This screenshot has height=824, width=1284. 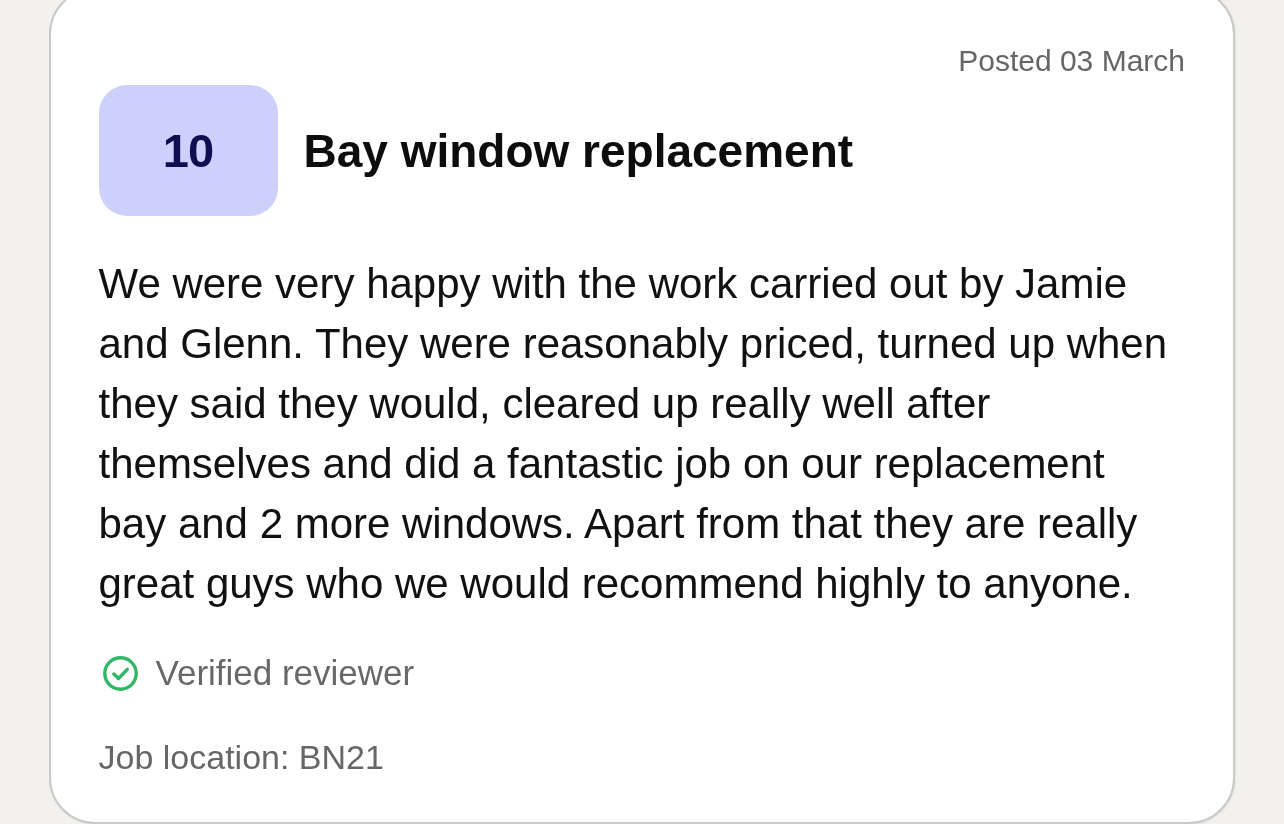 I want to click on review-title: Bay window replacement, so click(x=578, y=150).